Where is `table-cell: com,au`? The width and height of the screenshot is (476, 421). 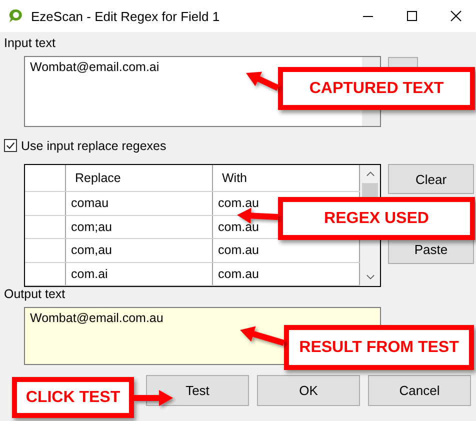 table-cell: com,au is located at coordinates (139, 250).